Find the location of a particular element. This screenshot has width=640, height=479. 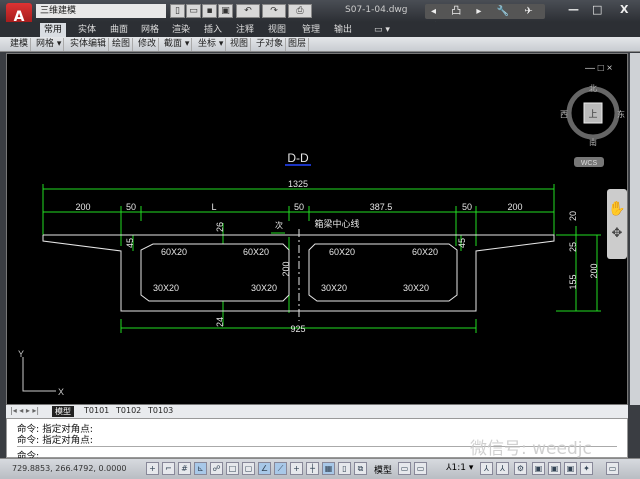

isolate-objects-icon: ▣ is located at coordinates (570, 468).